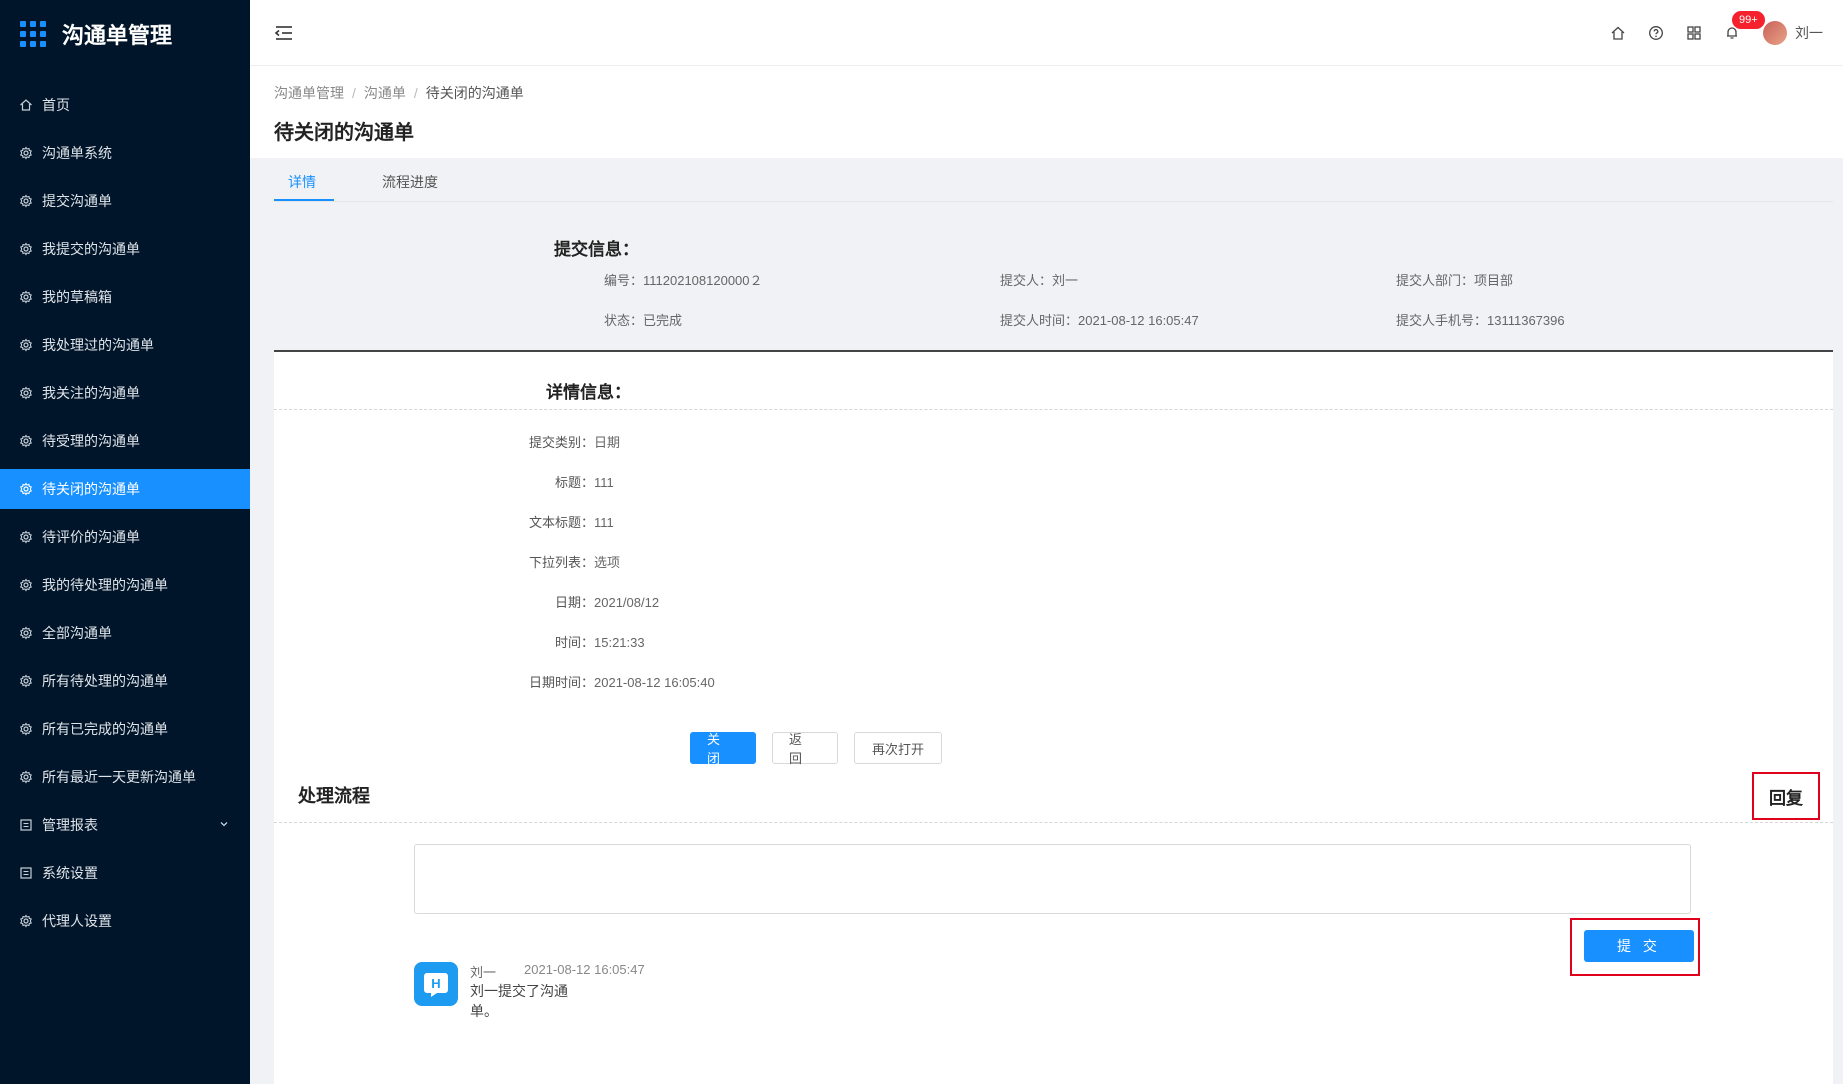  Describe the element at coordinates (805, 749) in the screenshot. I see `back-button: 返 回` at that location.